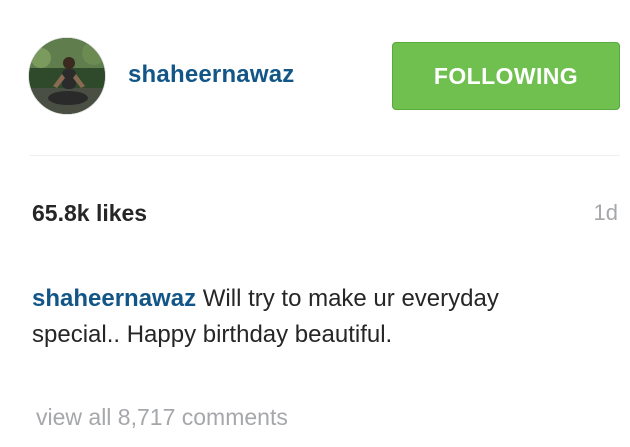 The image size is (630, 447). I want to click on username-link: shaheernawaz, so click(211, 75).